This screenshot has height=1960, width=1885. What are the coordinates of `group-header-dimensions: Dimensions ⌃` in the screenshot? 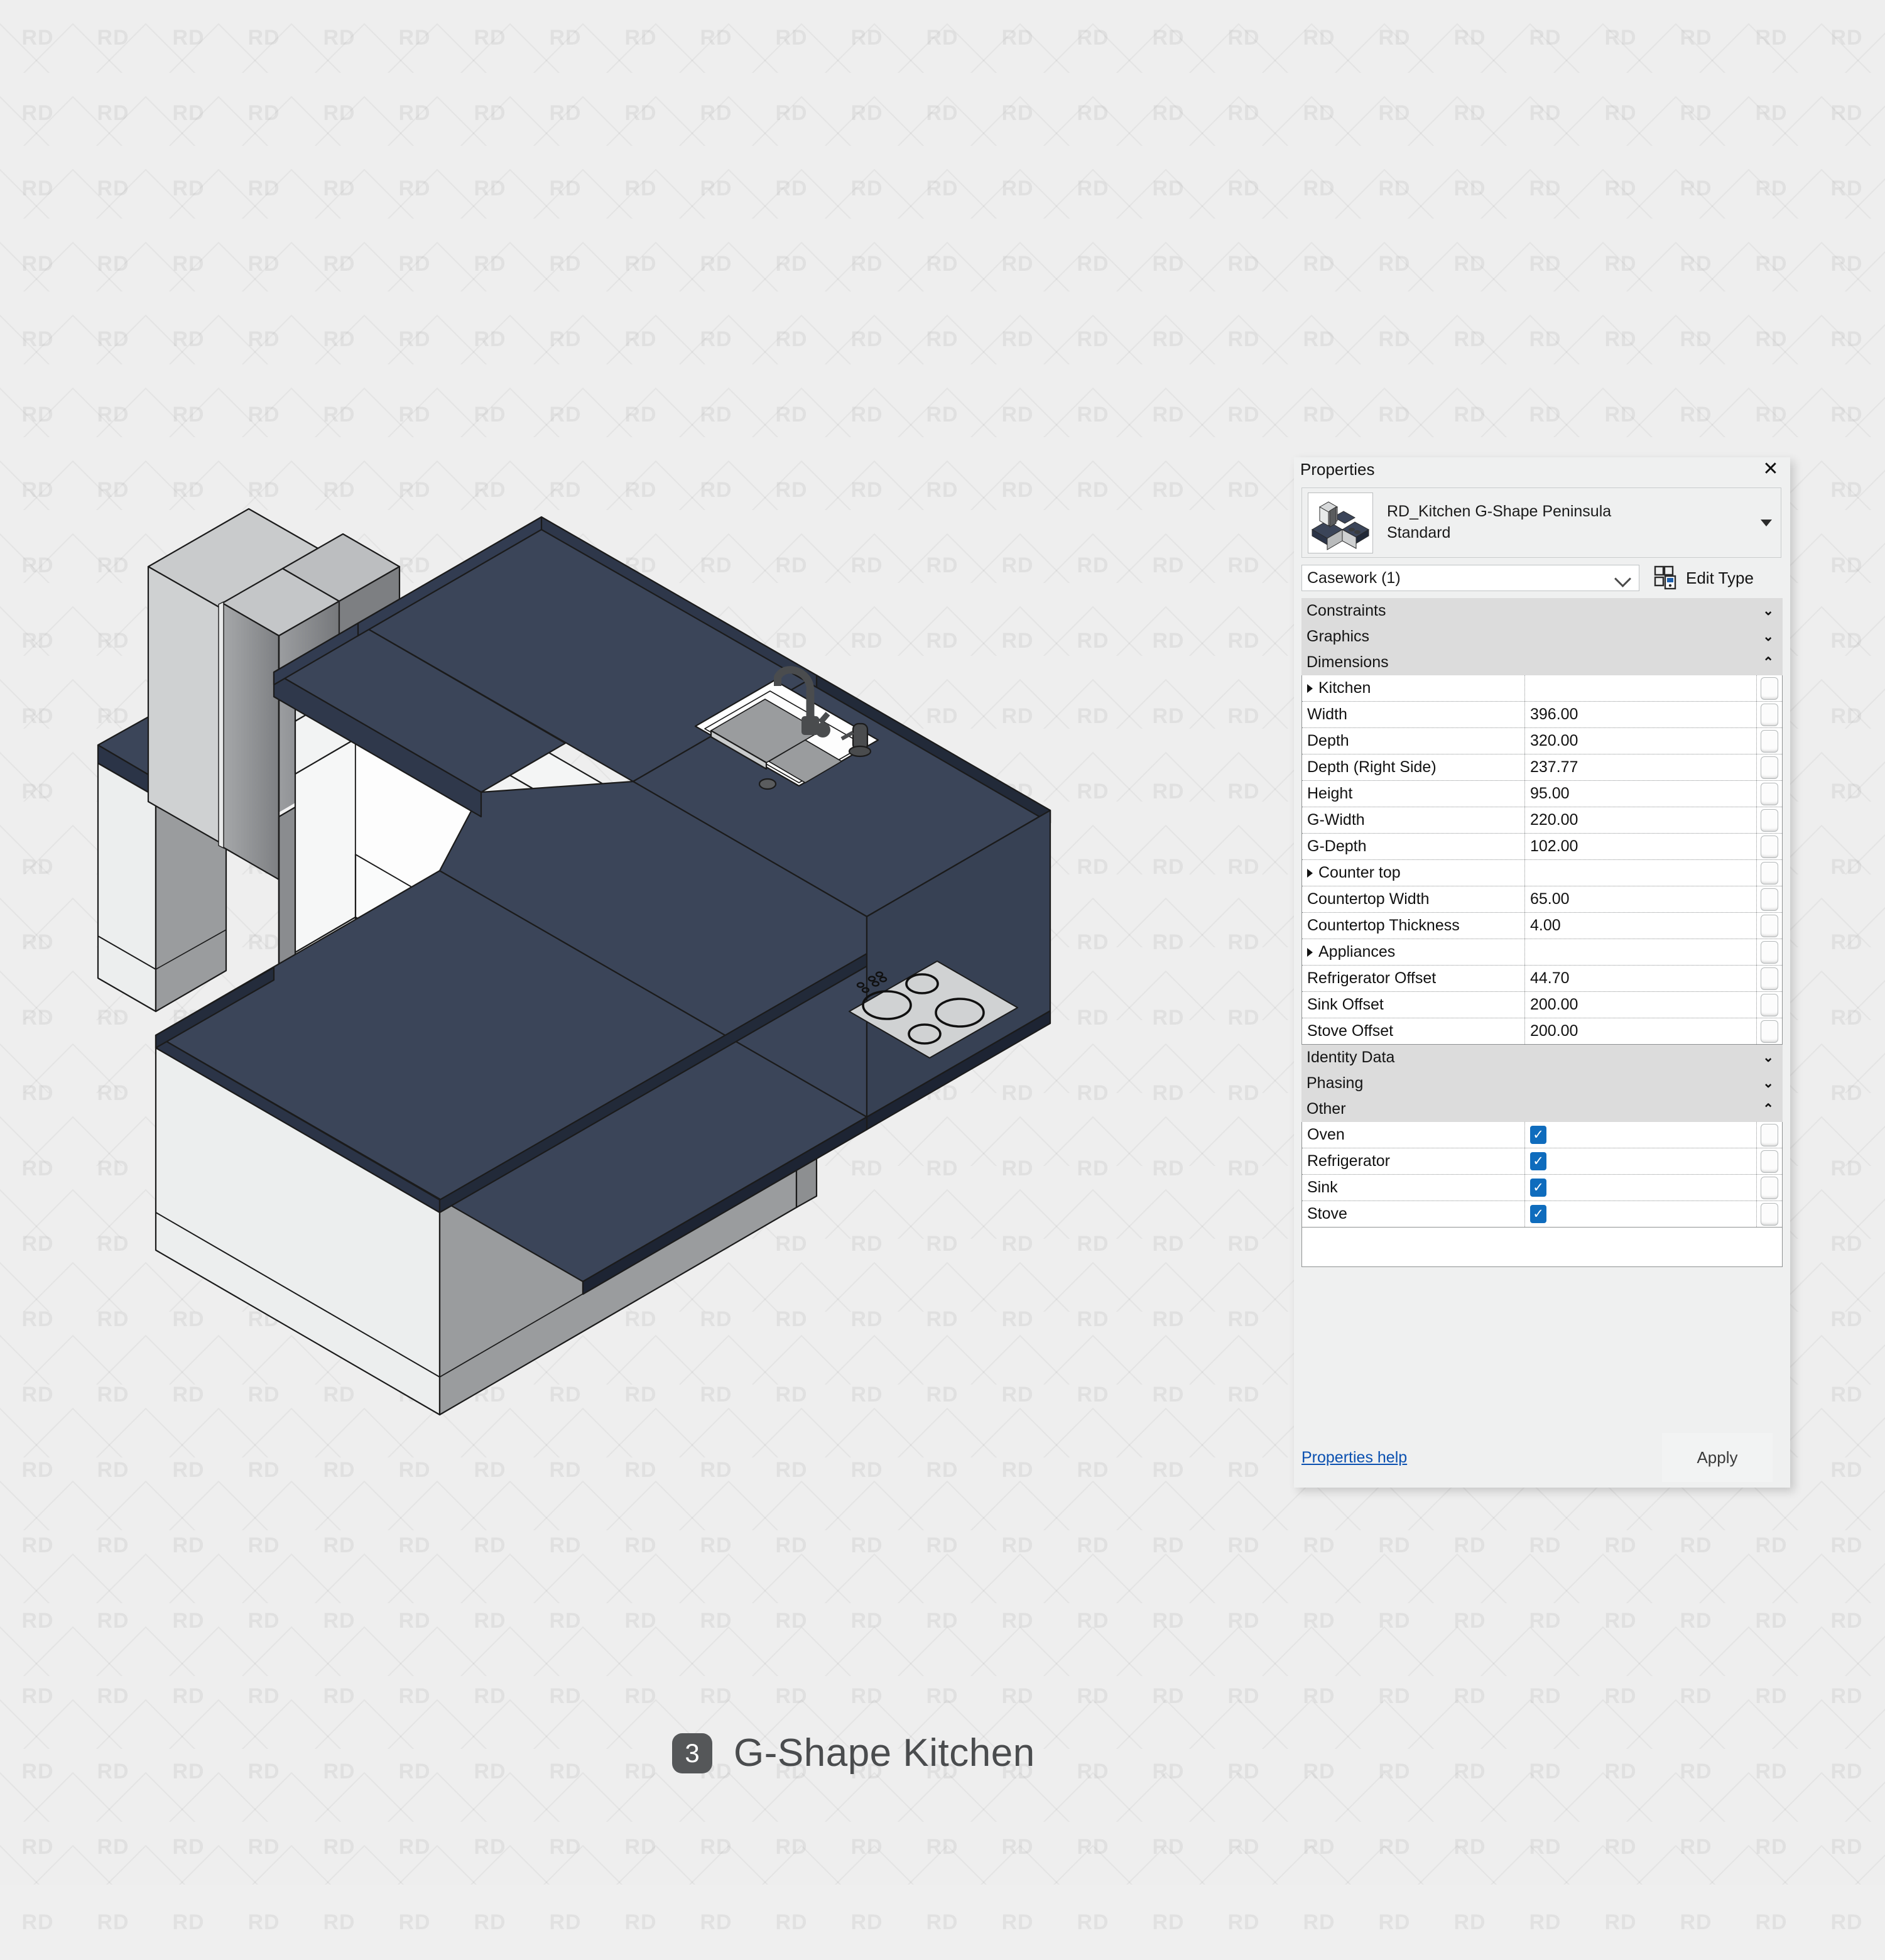 It's located at (1542, 662).